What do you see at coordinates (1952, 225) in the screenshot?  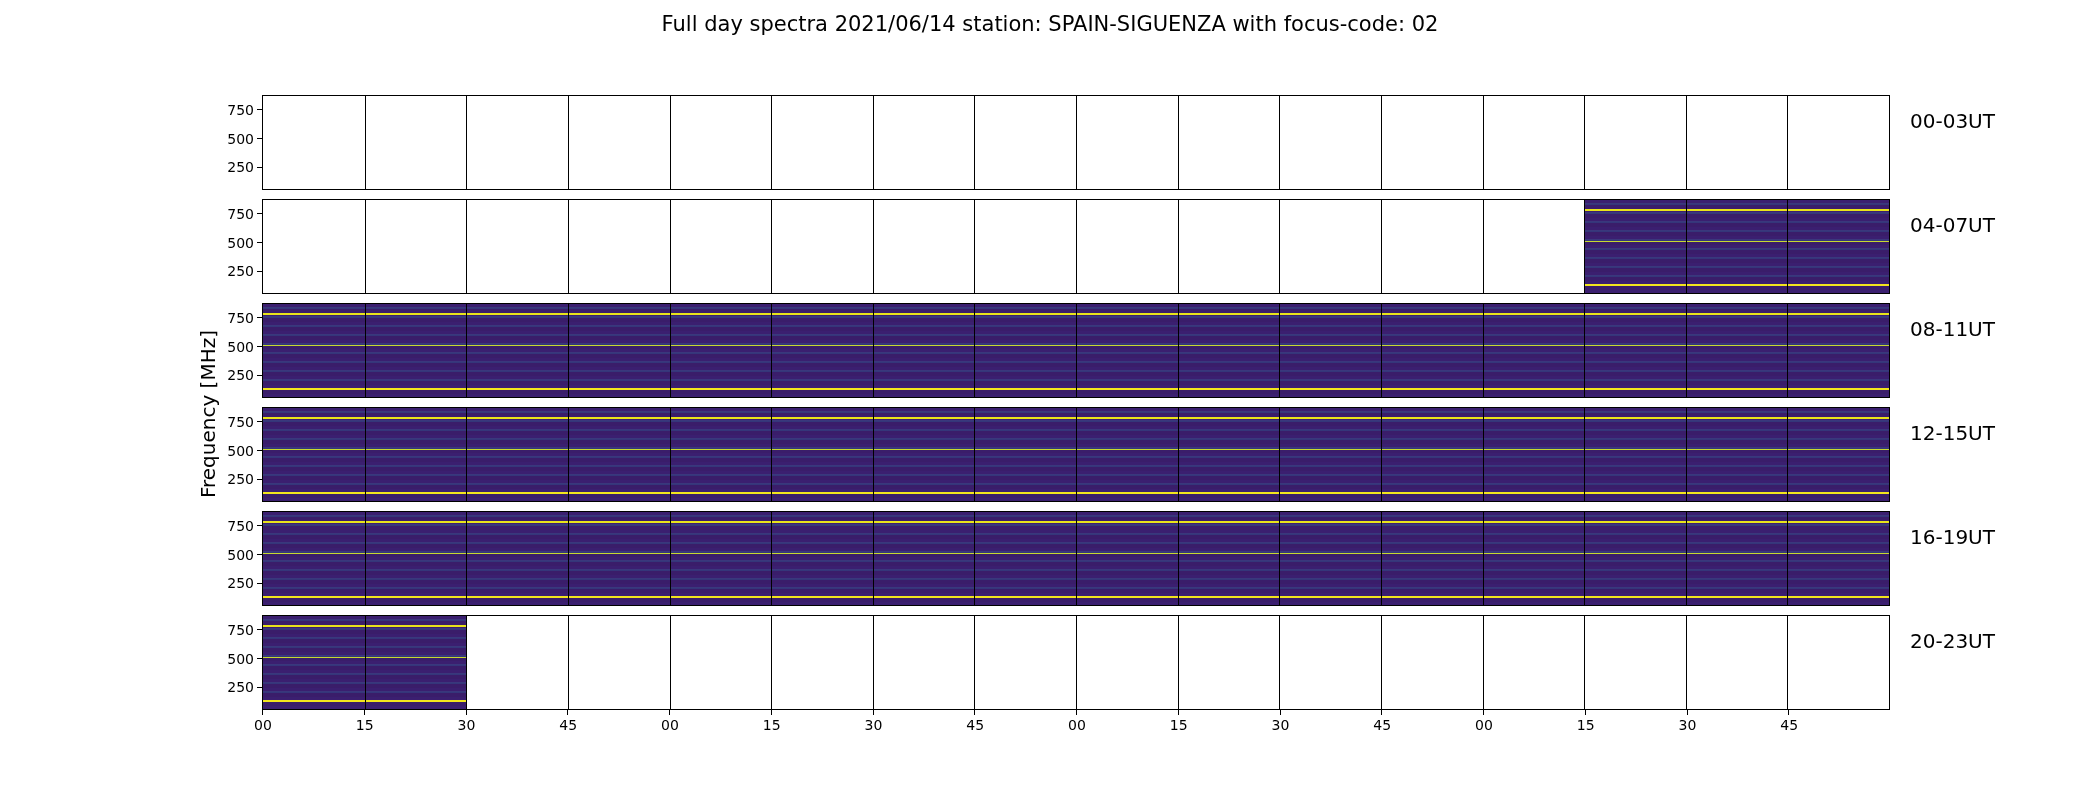 I see `row-label: 04-07UT` at bounding box center [1952, 225].